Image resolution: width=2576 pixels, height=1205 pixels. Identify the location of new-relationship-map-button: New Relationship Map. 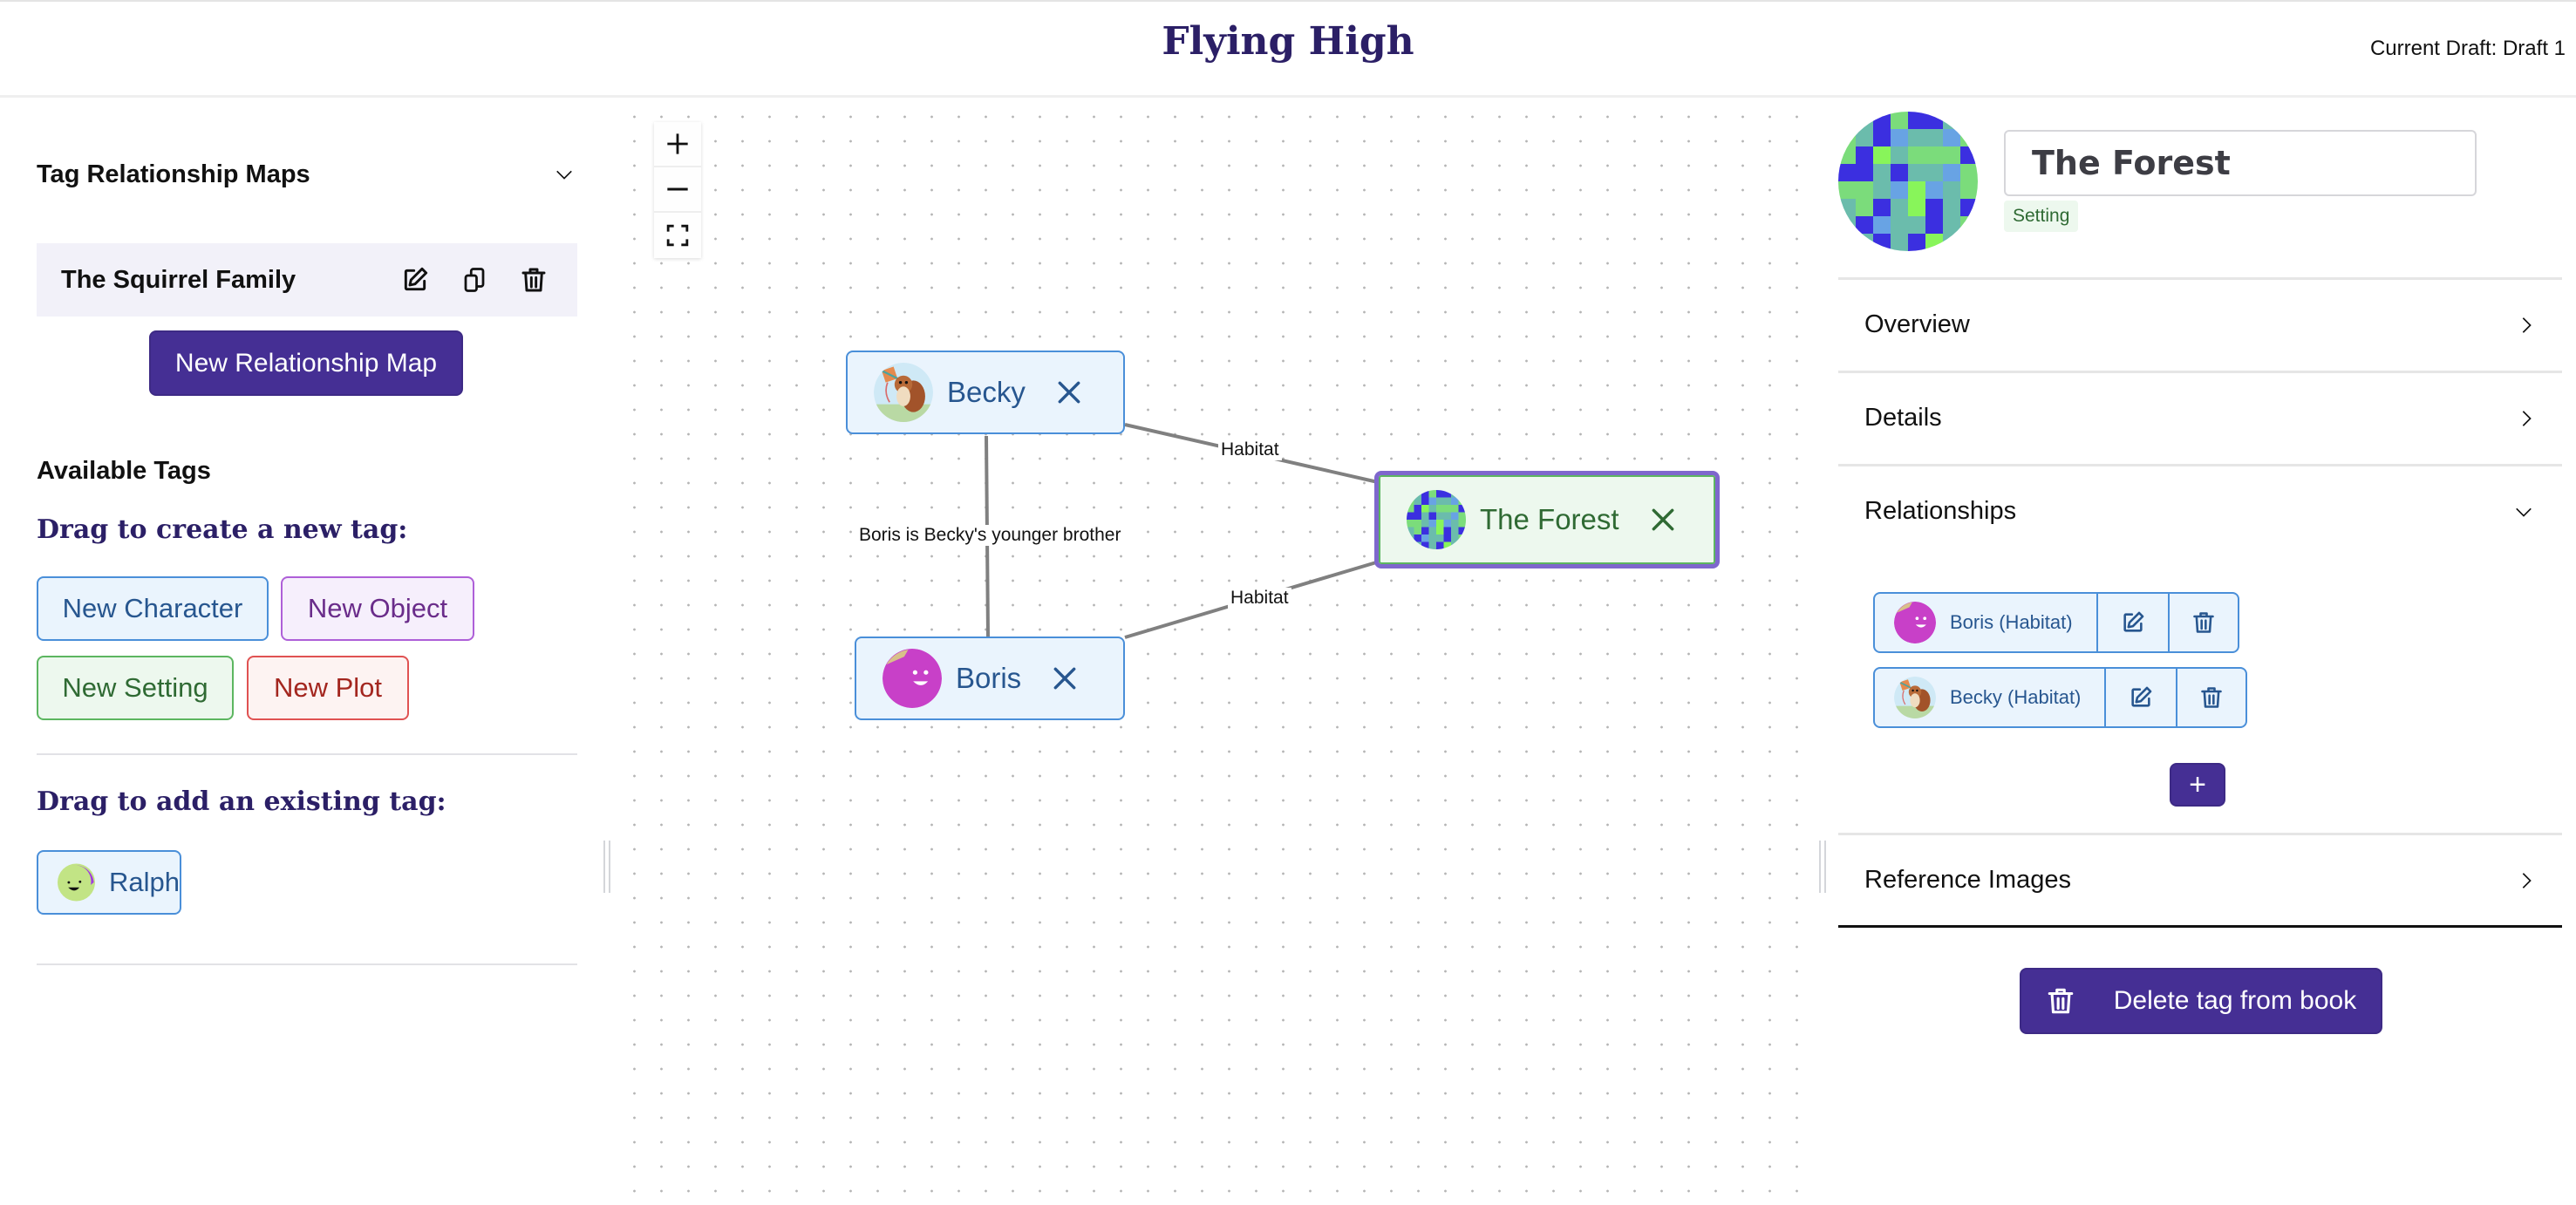
(306, 363).